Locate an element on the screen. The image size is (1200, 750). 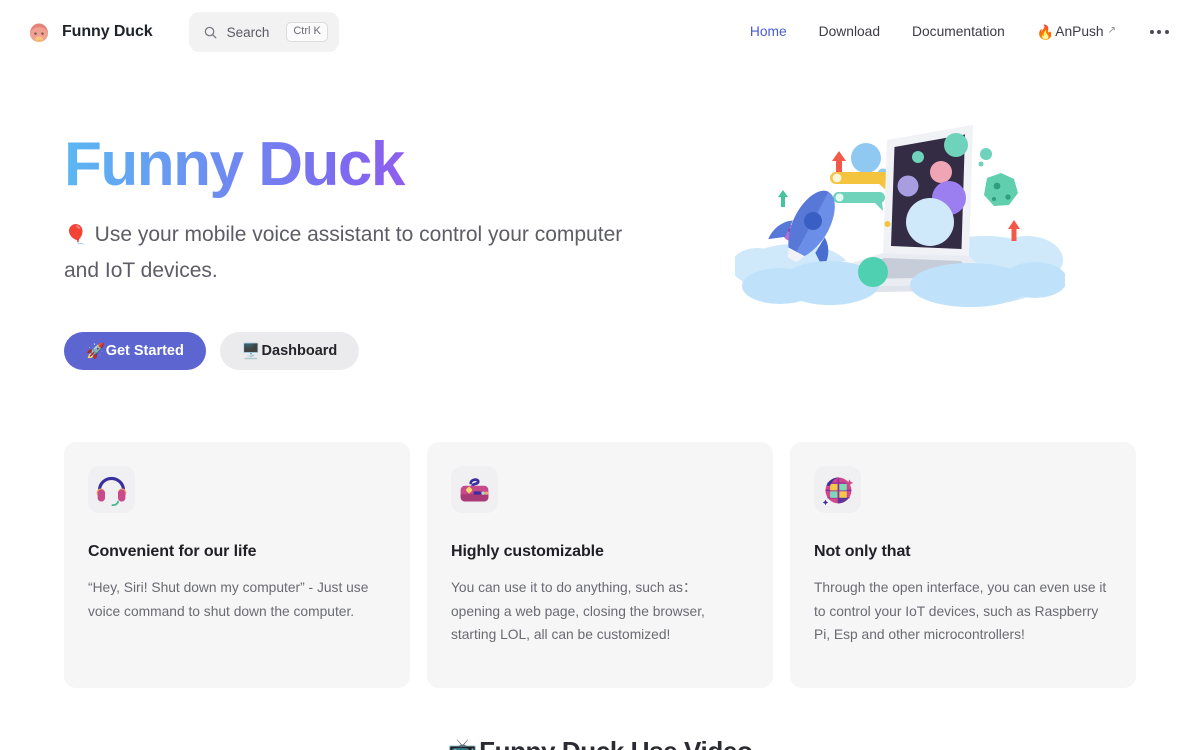
nav-link-anpush: 🔥 AnPush ↗ is located at coordinates (1076, 32).